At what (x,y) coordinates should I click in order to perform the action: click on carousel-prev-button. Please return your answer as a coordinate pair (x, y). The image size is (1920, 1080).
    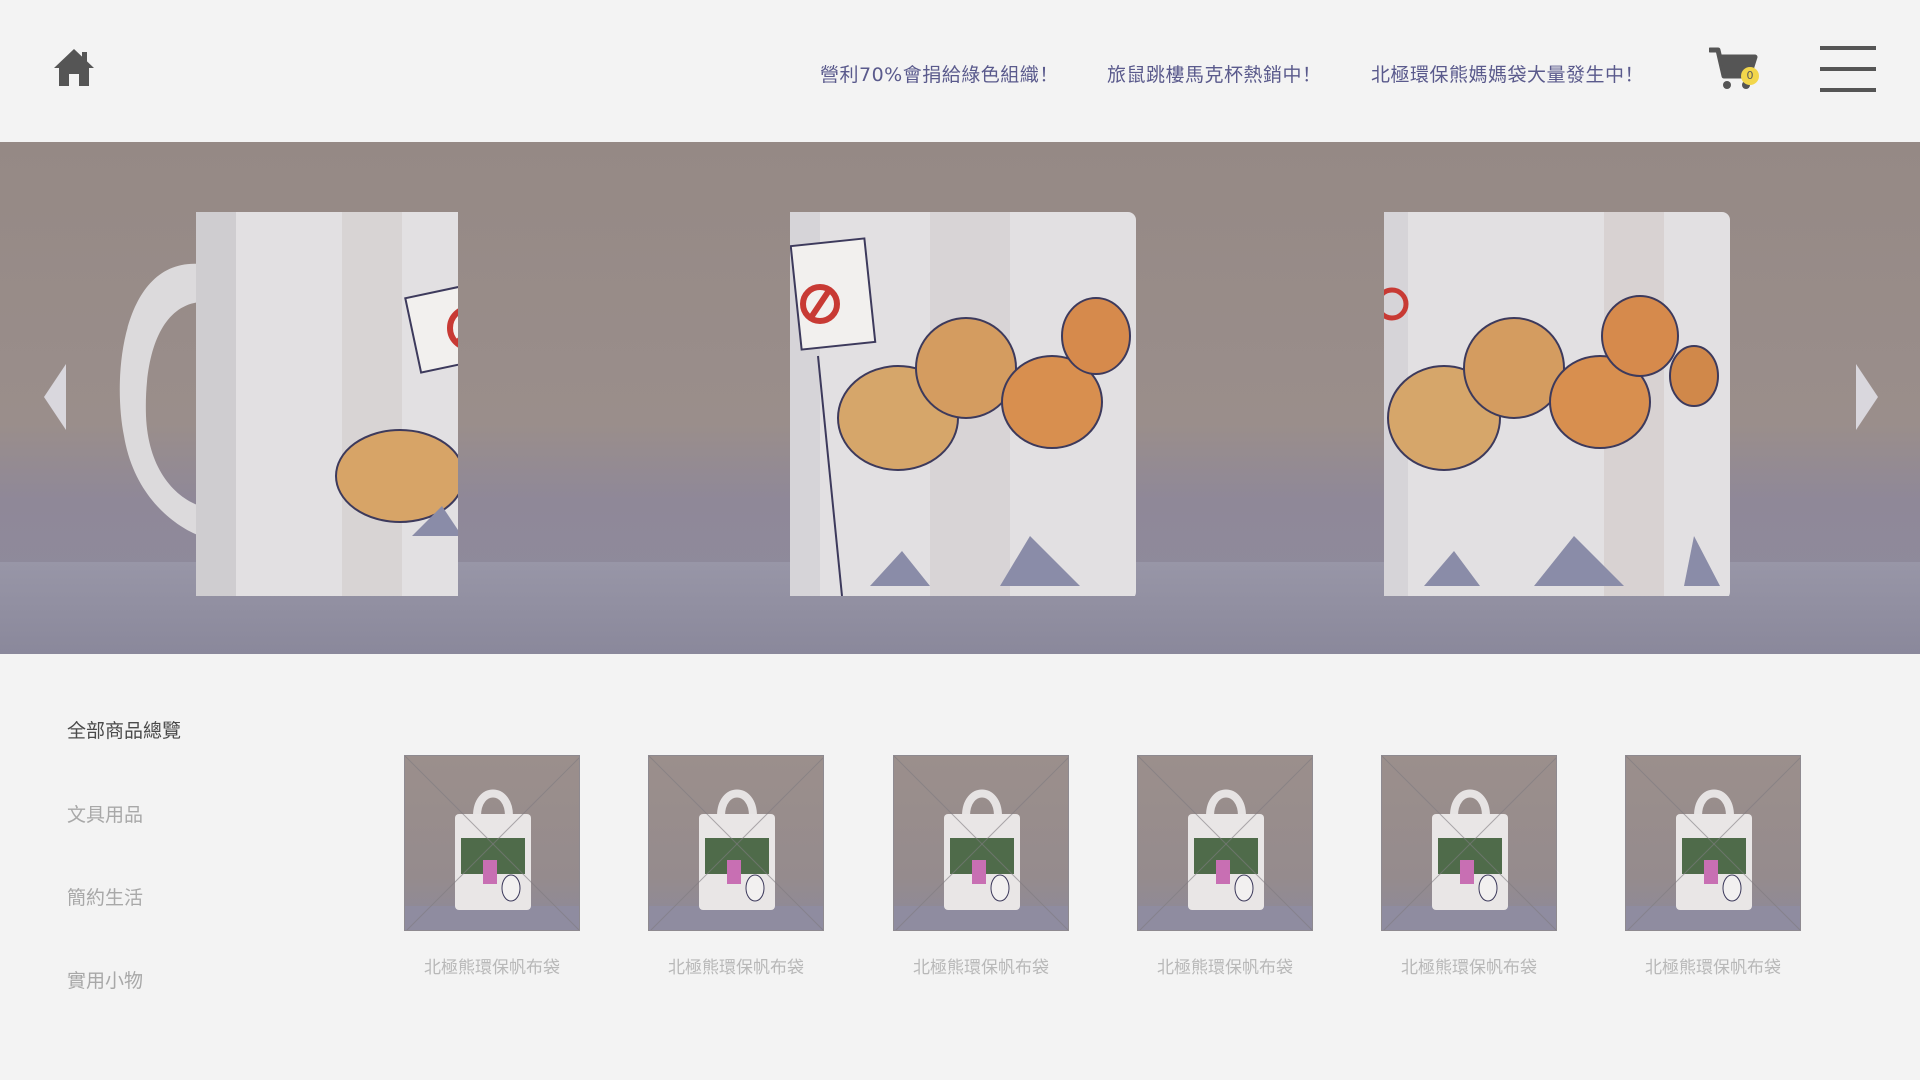
    Looking at the image, I should click on (57, 397).